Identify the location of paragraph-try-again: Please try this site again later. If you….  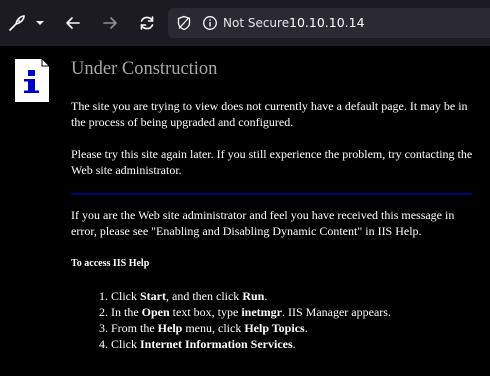
(272, 162).